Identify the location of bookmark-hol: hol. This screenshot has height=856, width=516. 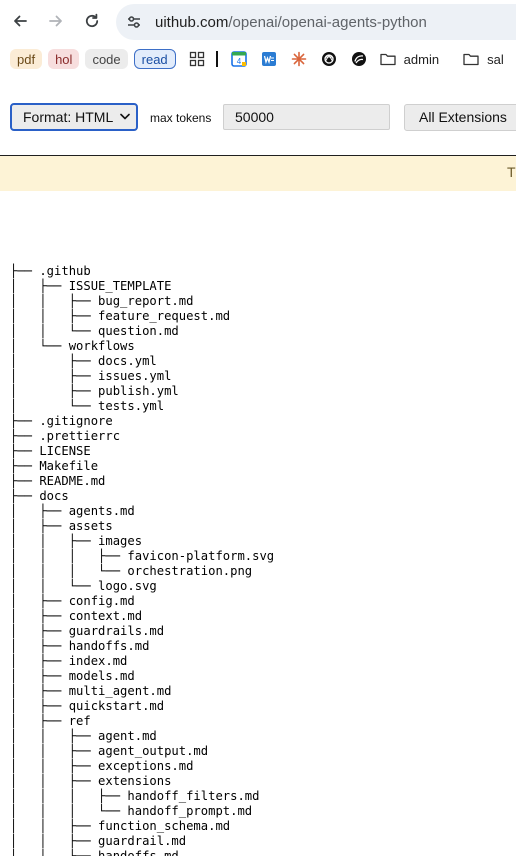
(64, 59).